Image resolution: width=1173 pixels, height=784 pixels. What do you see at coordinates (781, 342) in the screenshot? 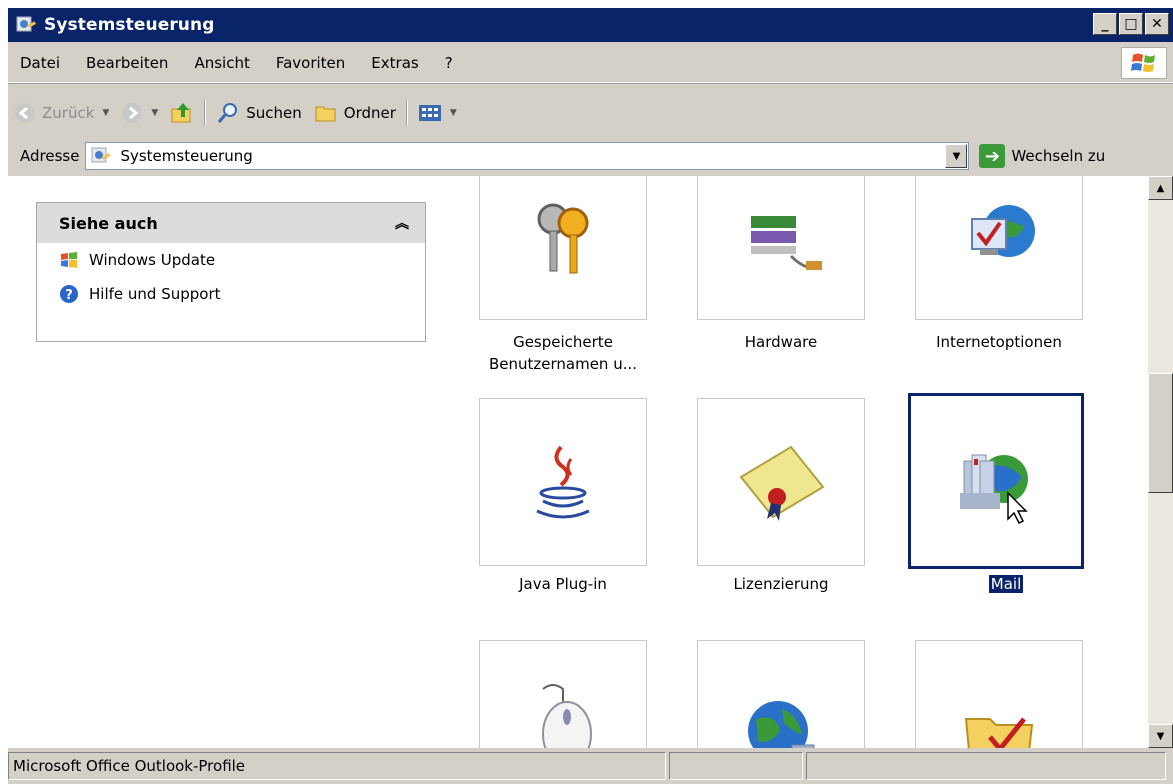
I see `item-hardware-label: Hardware` at bounding box center [781, 342].